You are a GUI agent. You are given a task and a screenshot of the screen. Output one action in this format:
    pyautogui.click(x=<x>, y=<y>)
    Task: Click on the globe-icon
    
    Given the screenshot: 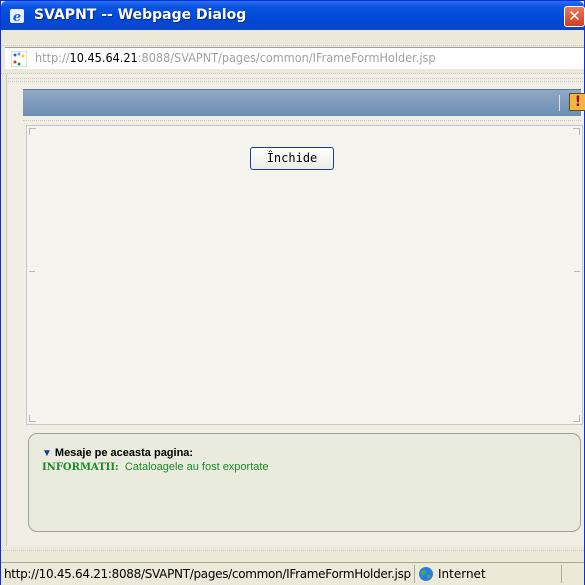 What is the action you would take?
    pyautogui.click(x=426, y=574)
    